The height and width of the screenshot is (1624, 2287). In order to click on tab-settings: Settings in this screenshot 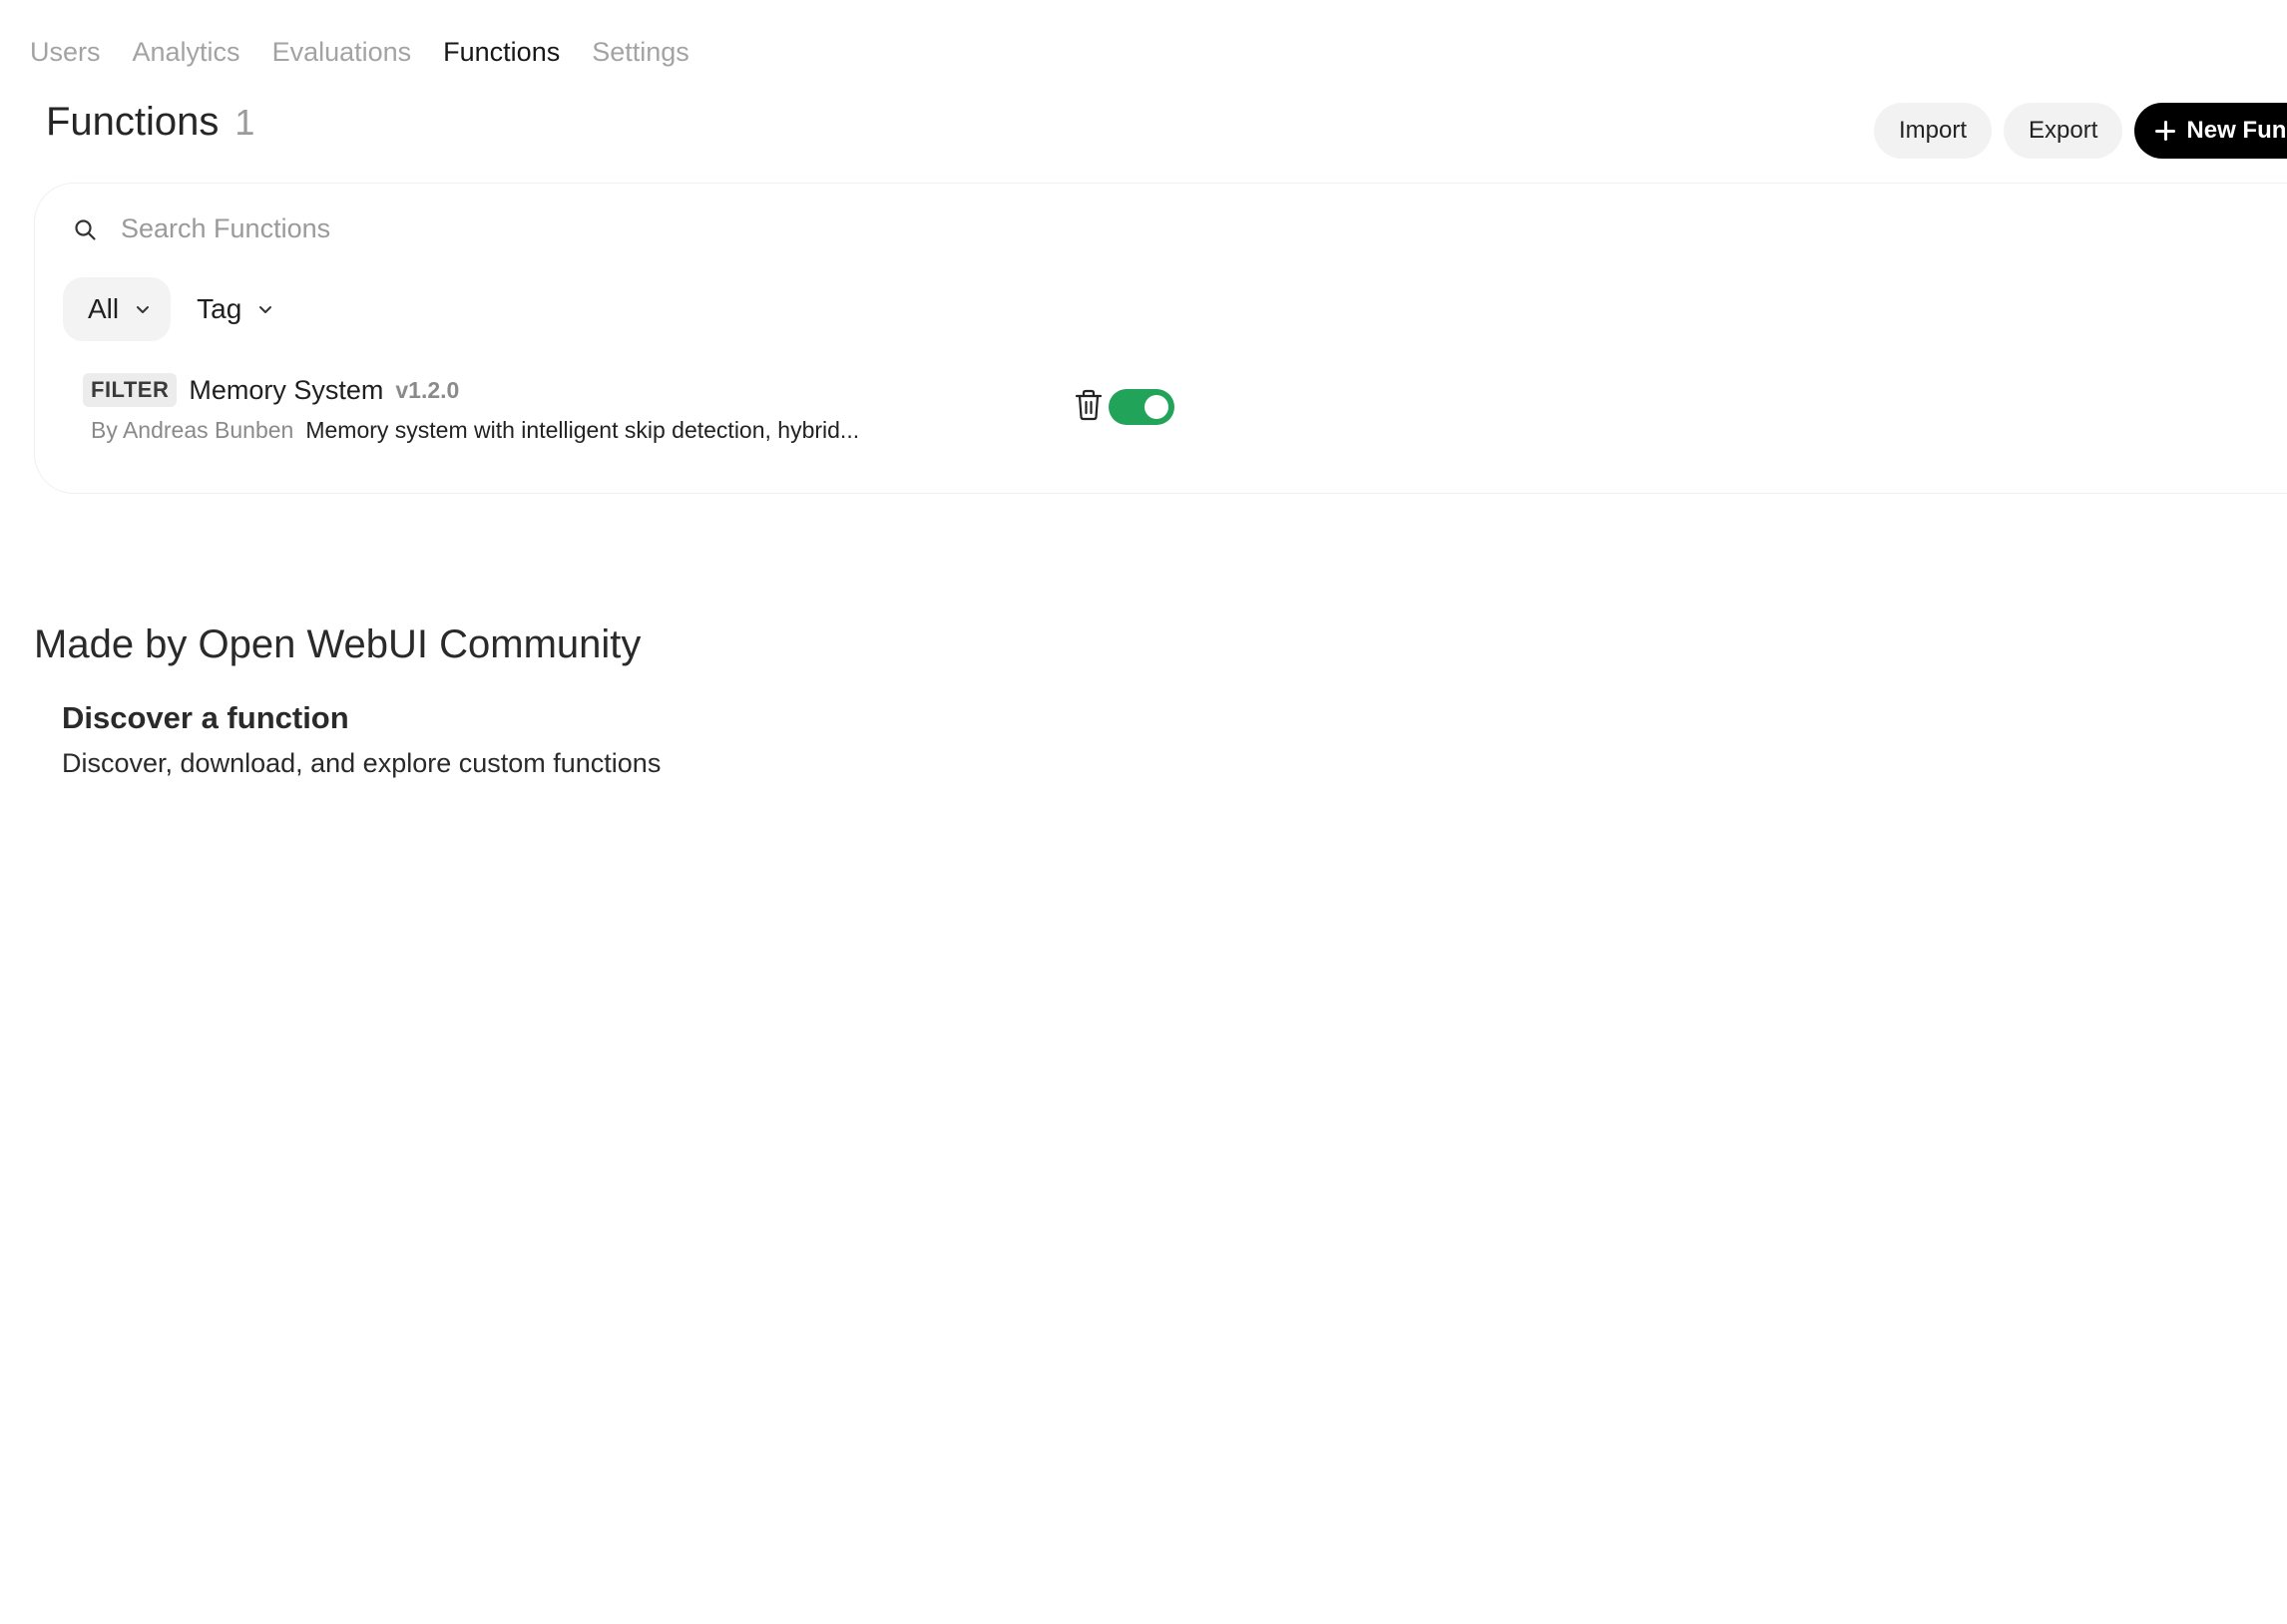, I will do `click(640, 52)`.